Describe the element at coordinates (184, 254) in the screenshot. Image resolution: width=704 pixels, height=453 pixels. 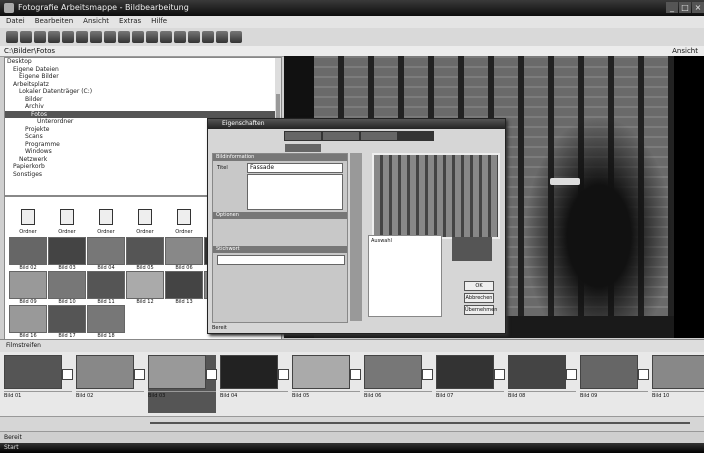
I see `photo-thumbnail: Bild 06` at that location.